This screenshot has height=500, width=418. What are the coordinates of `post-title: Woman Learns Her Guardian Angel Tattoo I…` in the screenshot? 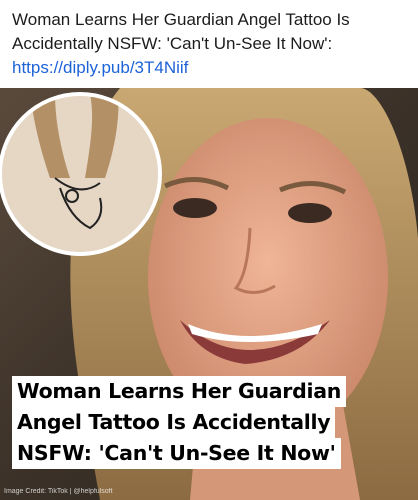 It's located at (181, 31).